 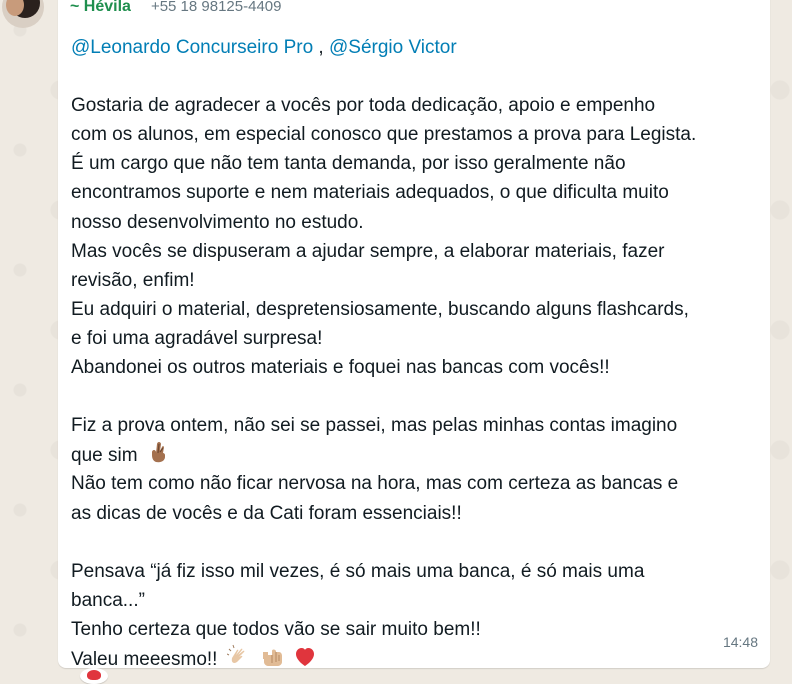 I want to click on clapping-hands-icon, so click(x=238, y=656).